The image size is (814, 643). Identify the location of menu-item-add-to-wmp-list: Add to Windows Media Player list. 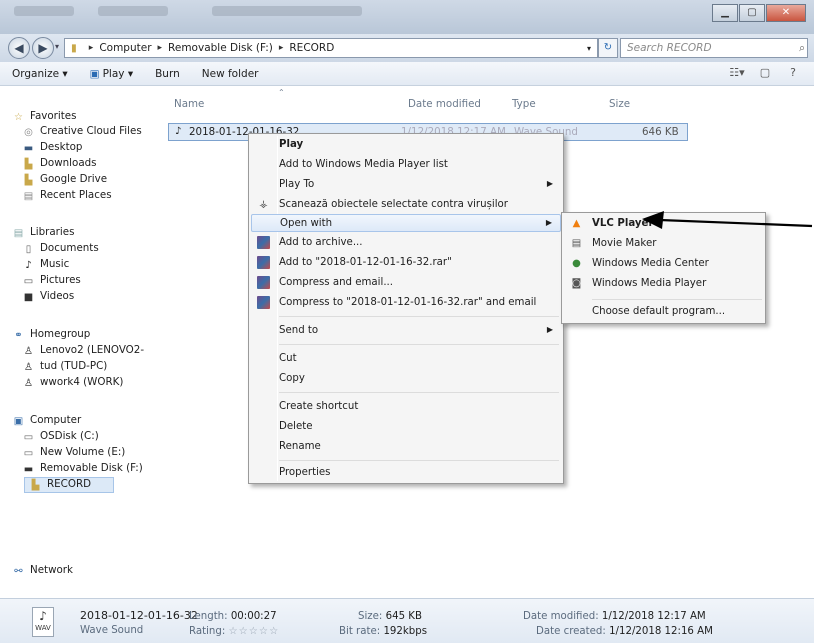
(406, 165).